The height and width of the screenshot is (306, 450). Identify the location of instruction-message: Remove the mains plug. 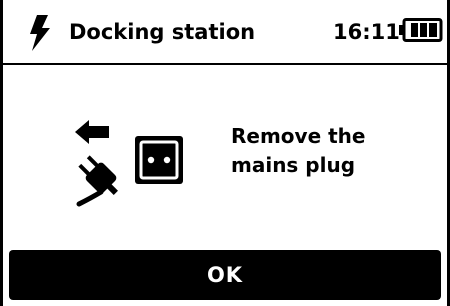
(298, 150).